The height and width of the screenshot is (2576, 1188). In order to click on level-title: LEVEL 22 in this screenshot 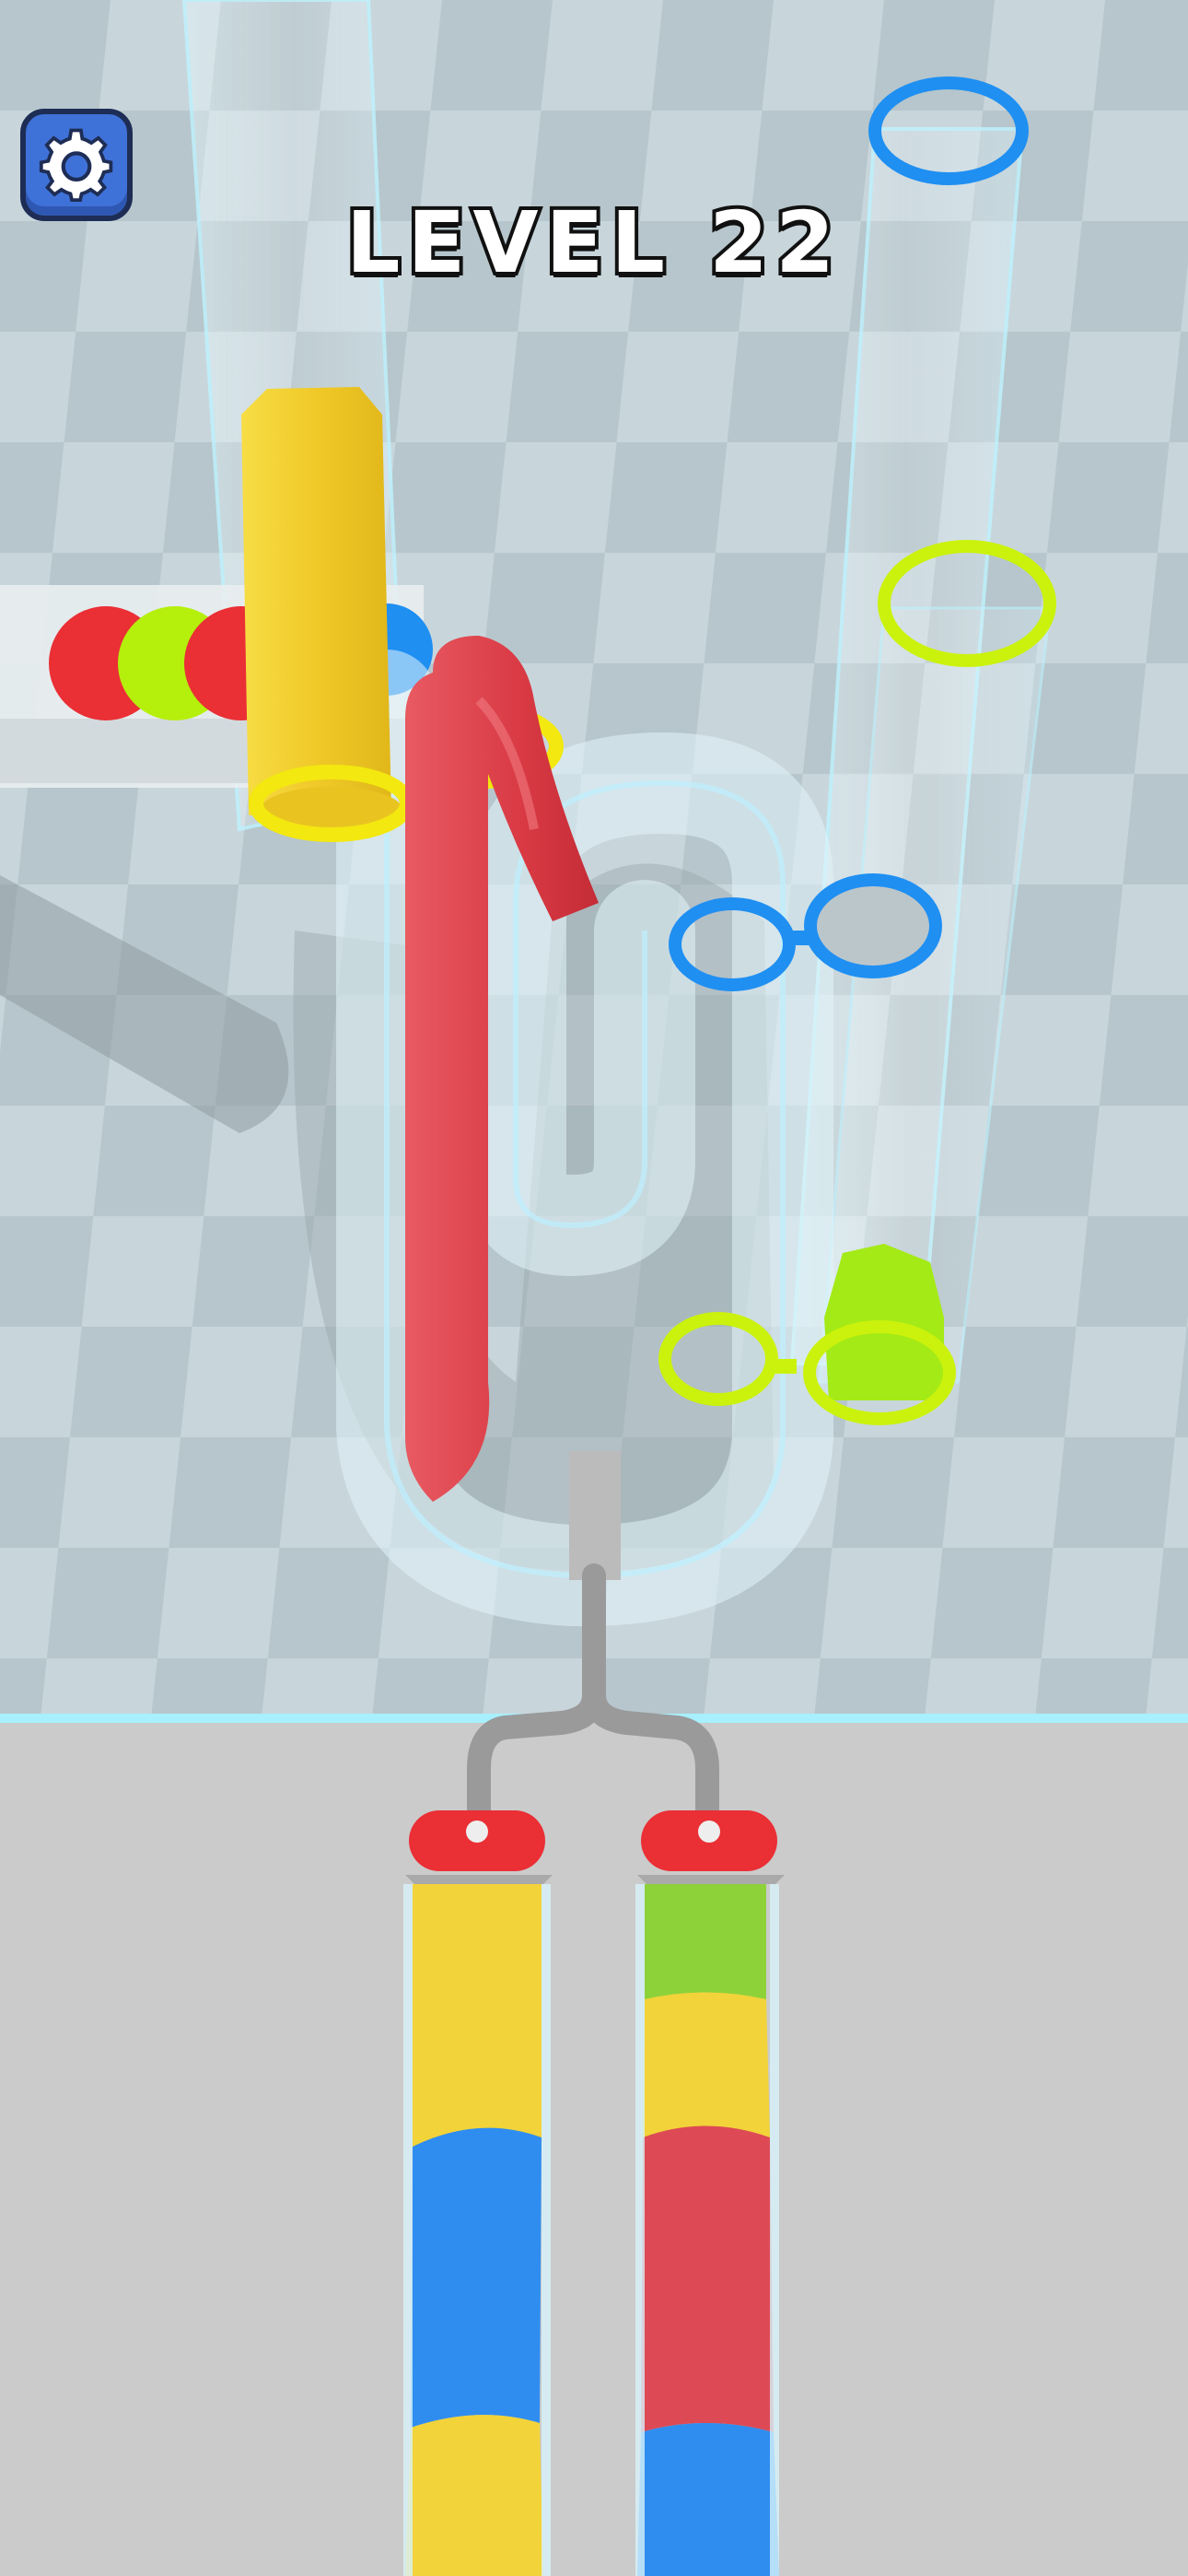, I will do `click(593, 243)`.